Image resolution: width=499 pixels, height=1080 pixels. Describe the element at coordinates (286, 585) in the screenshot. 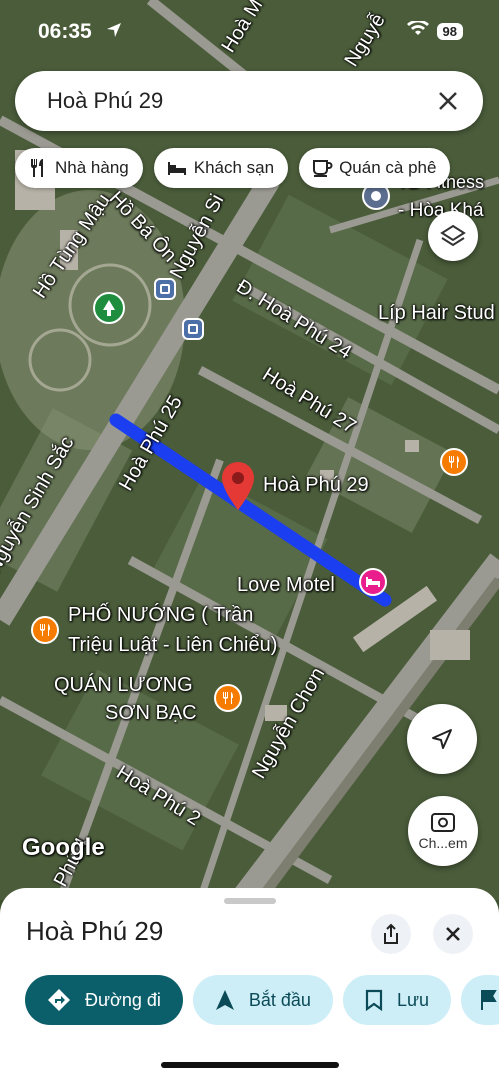

I see `place-label: Love Motel` at that location.